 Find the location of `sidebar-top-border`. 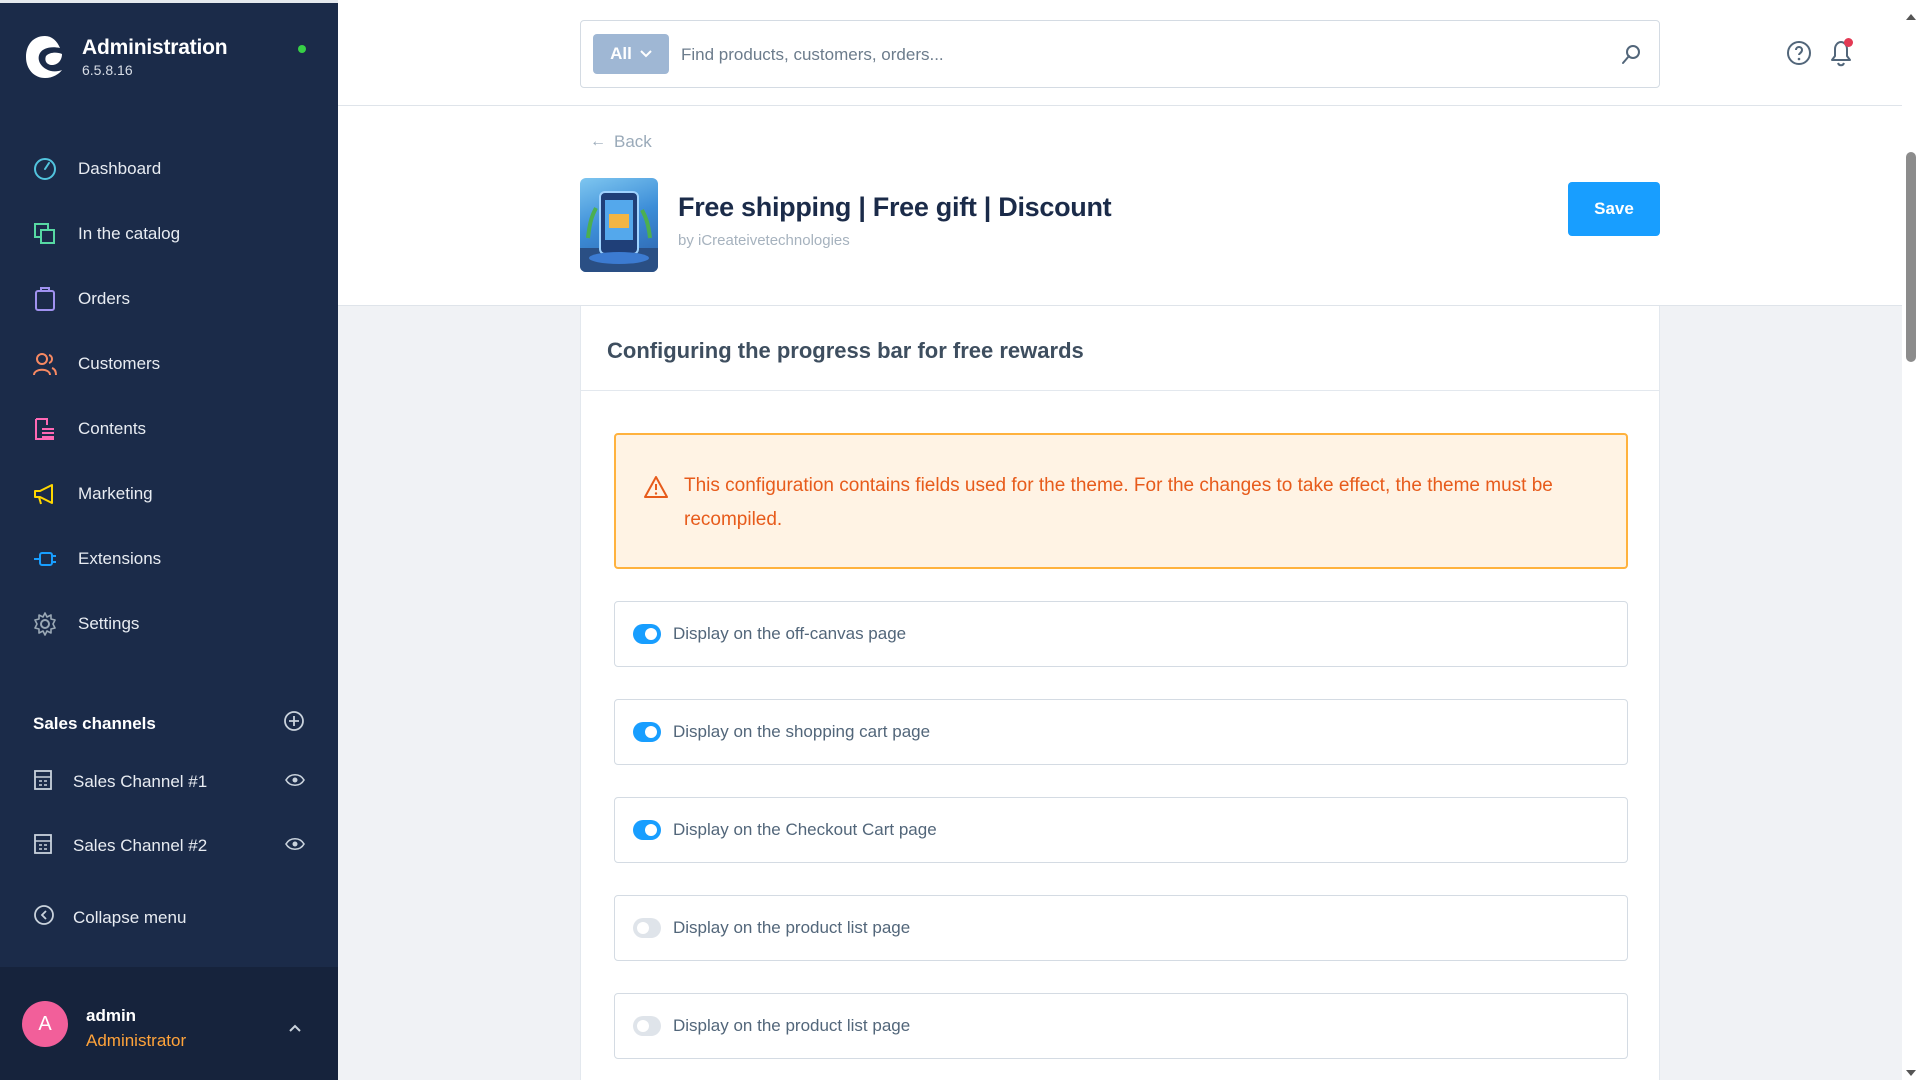

sidebar-top-border is located at coordinates (169, 1).